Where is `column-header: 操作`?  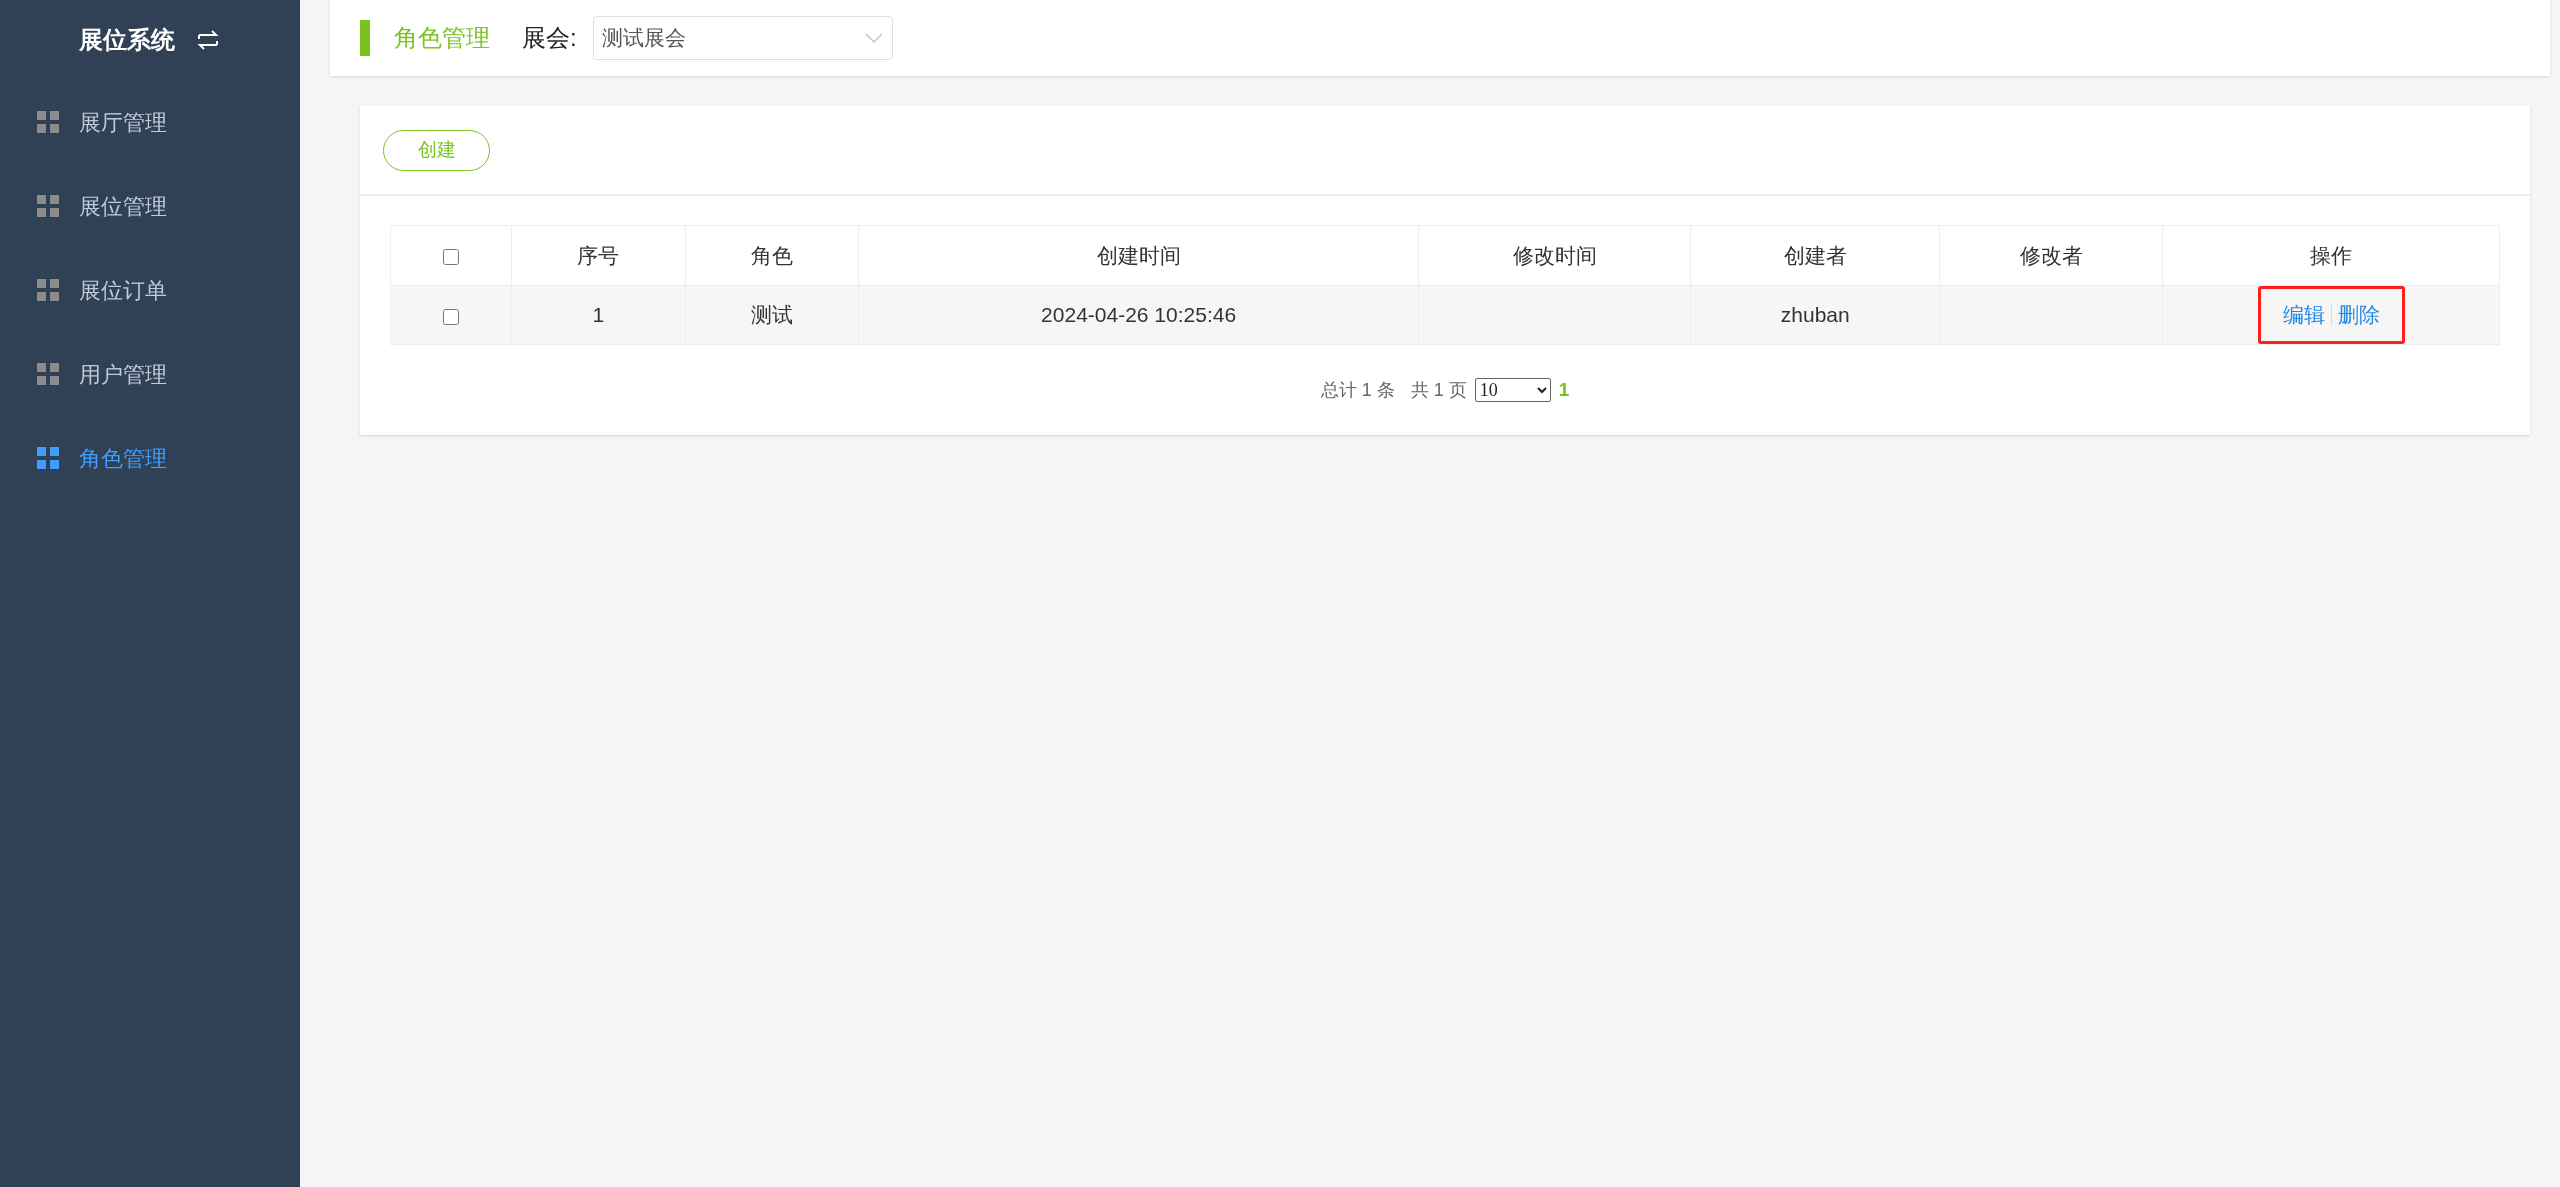 column-header: 操作 is located at coordinates (2331, 255).